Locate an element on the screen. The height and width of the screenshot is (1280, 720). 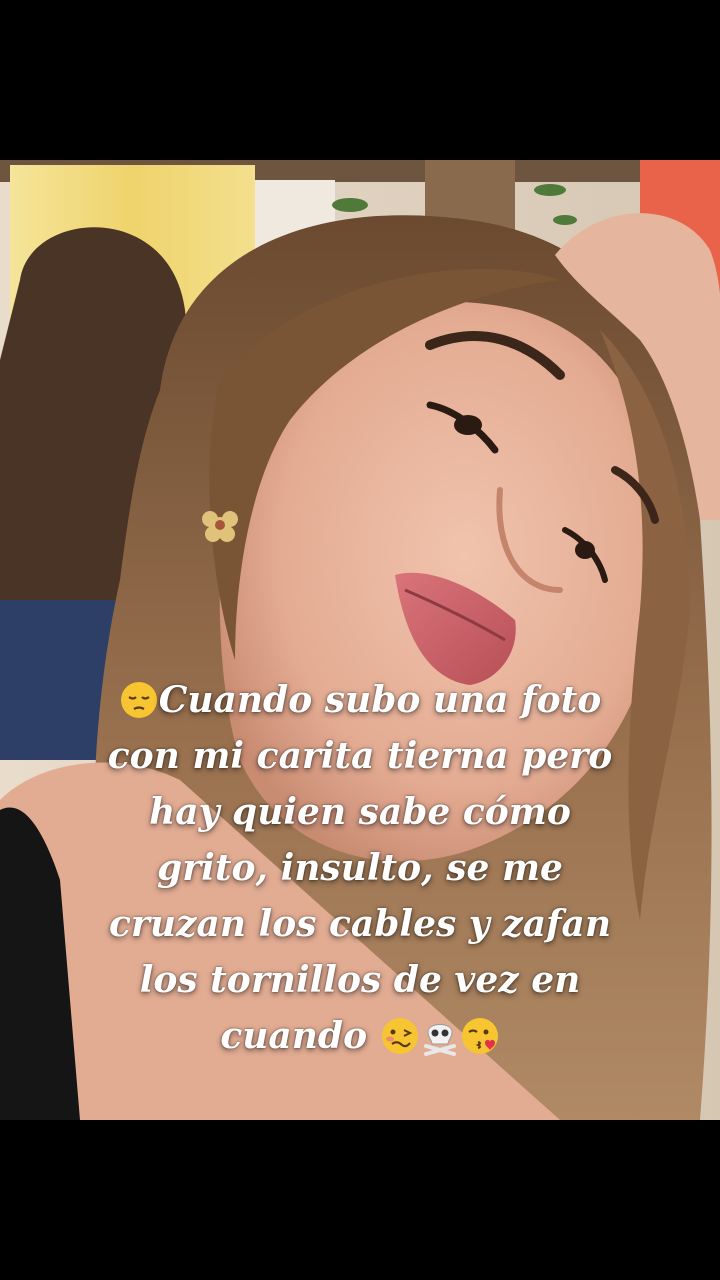
caption-line-7: cuando is located at coordinates (360, 1036).